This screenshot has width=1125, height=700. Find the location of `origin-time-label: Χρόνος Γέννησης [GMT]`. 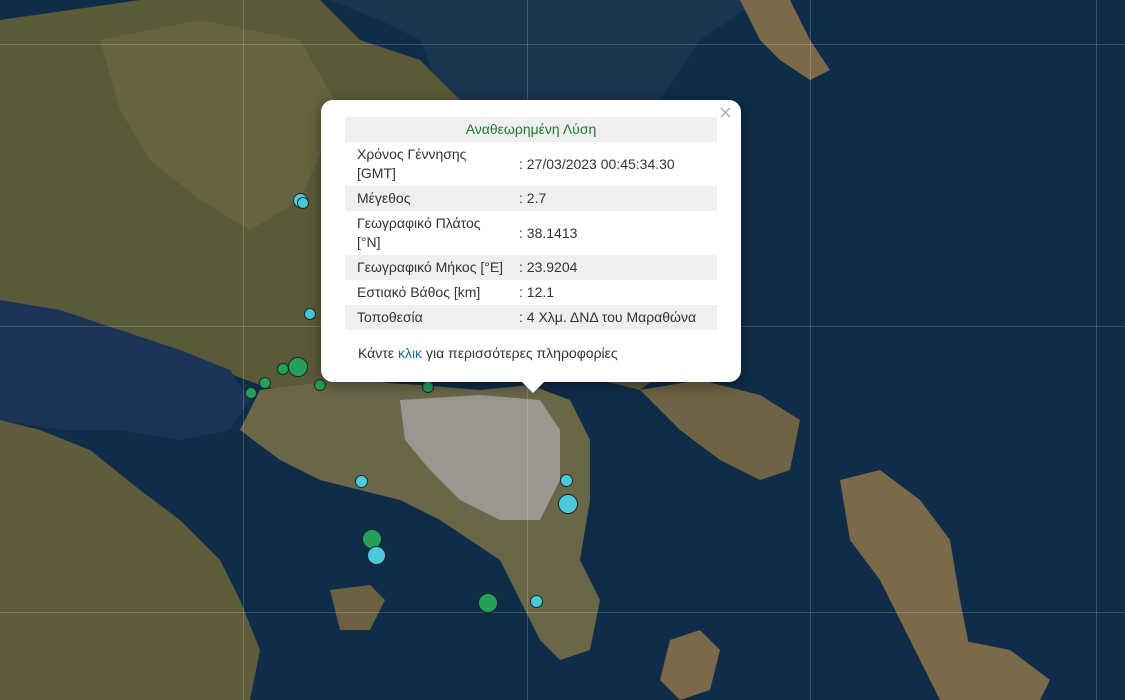

origin-time-label: Χρόνος Γέννησης [GMT] is located at coordinates (412, 163).